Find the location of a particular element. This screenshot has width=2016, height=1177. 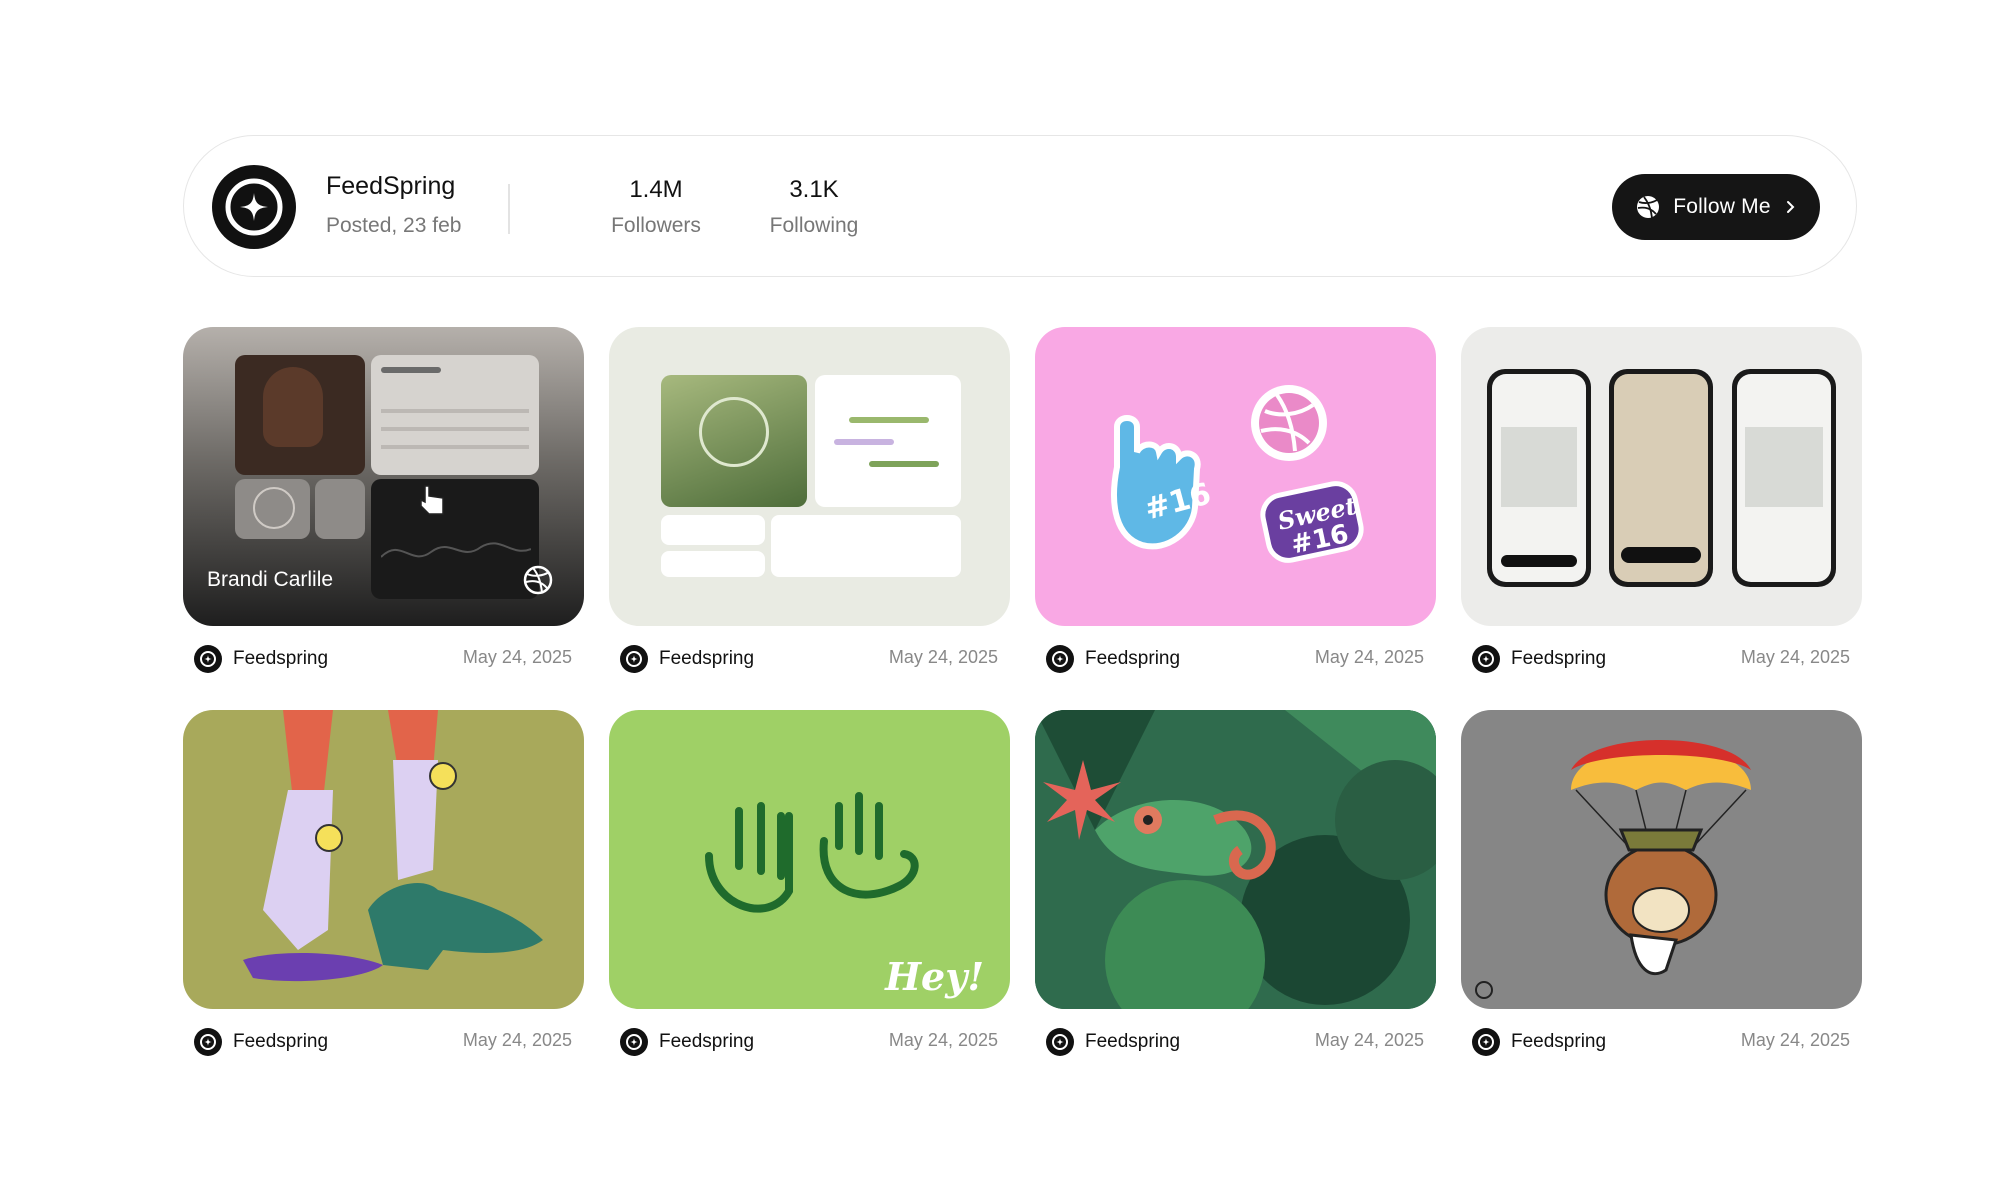

following-stat: 3.1K Following is located at coordinates (814, 207).